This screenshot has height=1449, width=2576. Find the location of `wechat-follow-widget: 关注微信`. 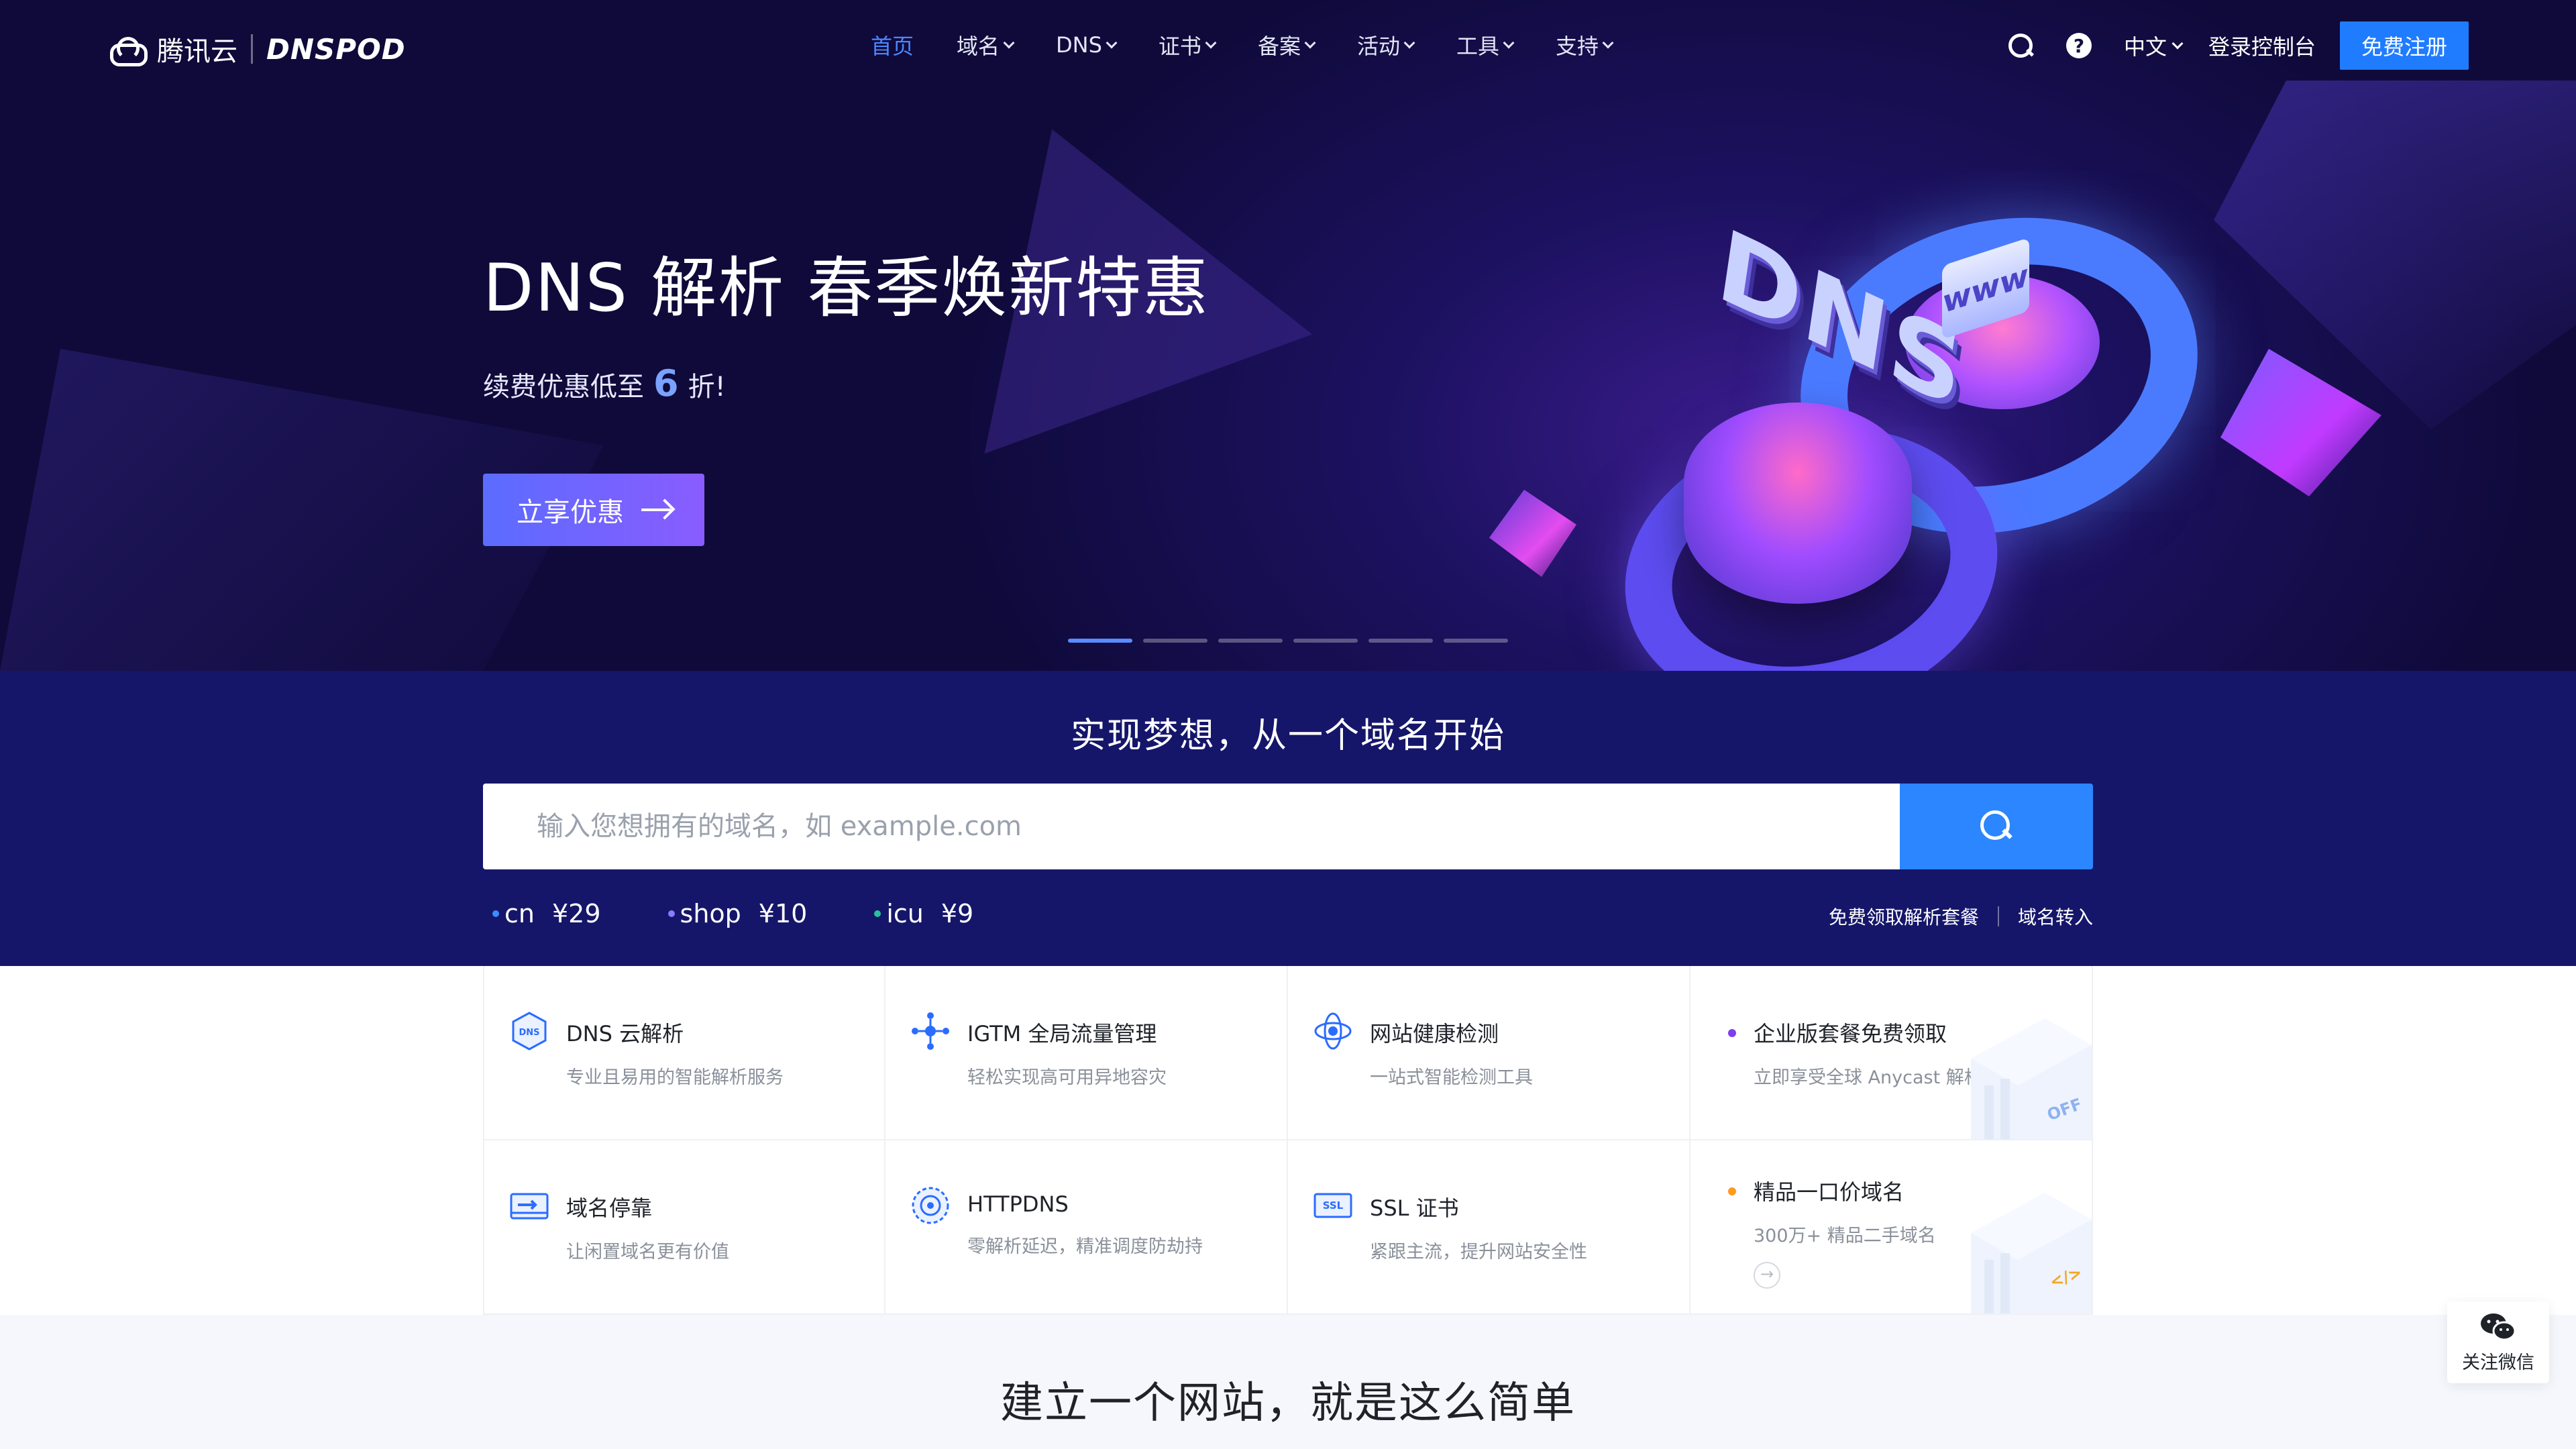

wechat-follow-widget: 关注微信 is located at coordinates (2498, 1342).